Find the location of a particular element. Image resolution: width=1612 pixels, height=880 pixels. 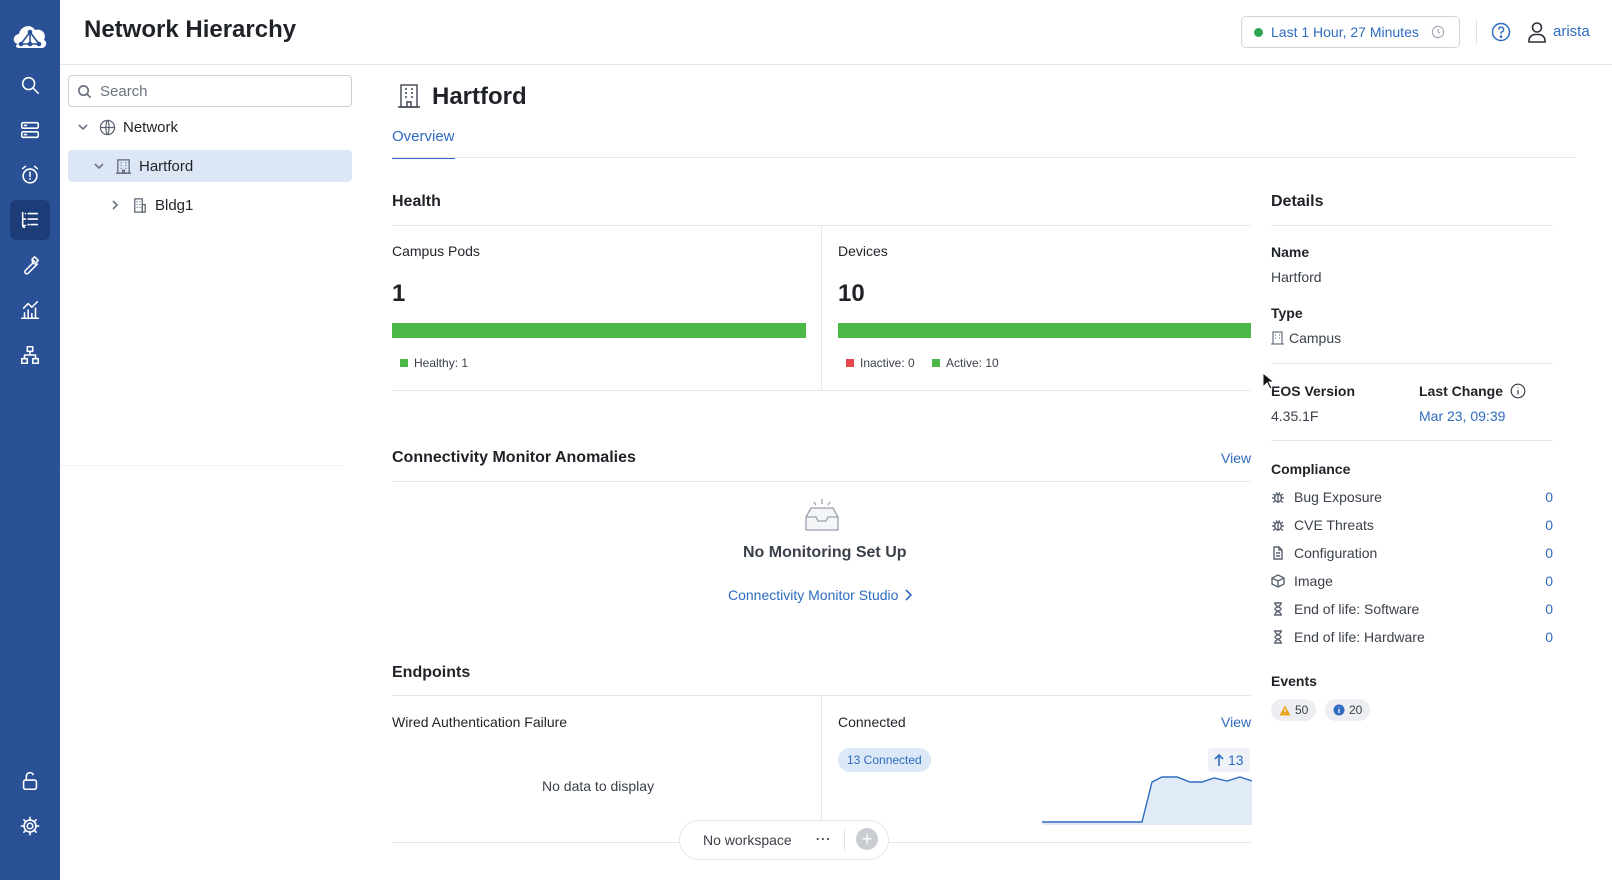

events-warning-pill: 50 is located at coordinates (1294, 710).